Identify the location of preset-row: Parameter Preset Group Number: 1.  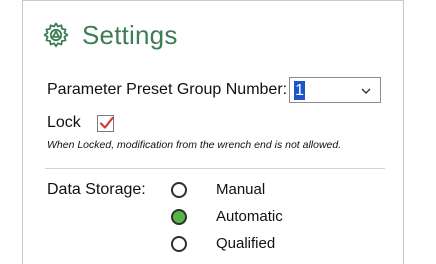
(214, 90).